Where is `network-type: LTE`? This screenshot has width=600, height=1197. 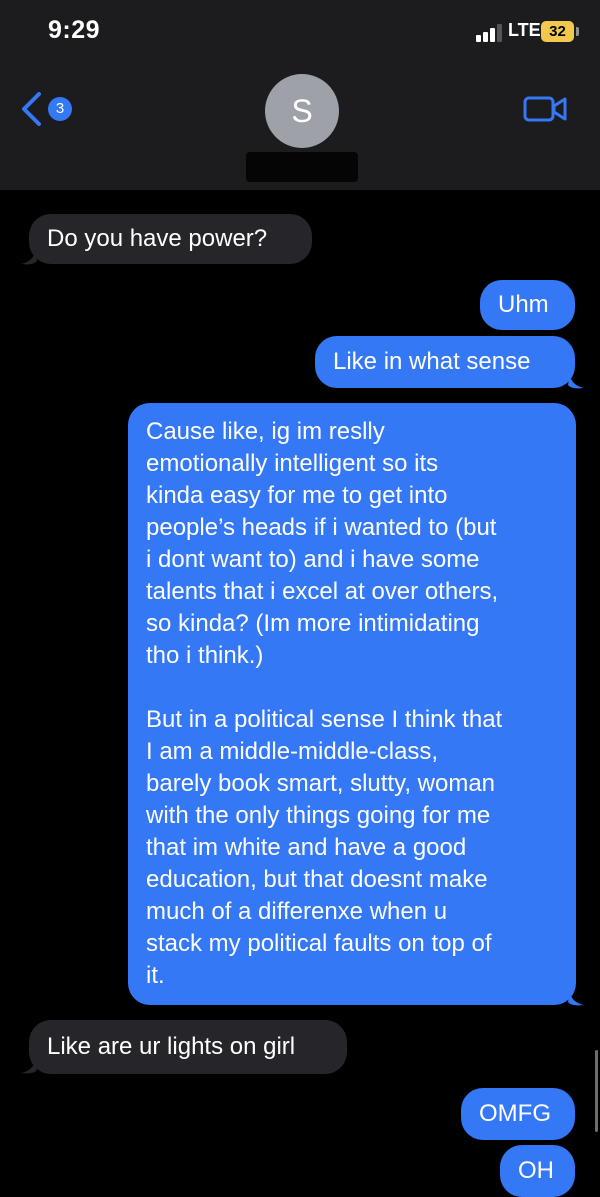
network-type: LTE is located at coordinates (524, 30).